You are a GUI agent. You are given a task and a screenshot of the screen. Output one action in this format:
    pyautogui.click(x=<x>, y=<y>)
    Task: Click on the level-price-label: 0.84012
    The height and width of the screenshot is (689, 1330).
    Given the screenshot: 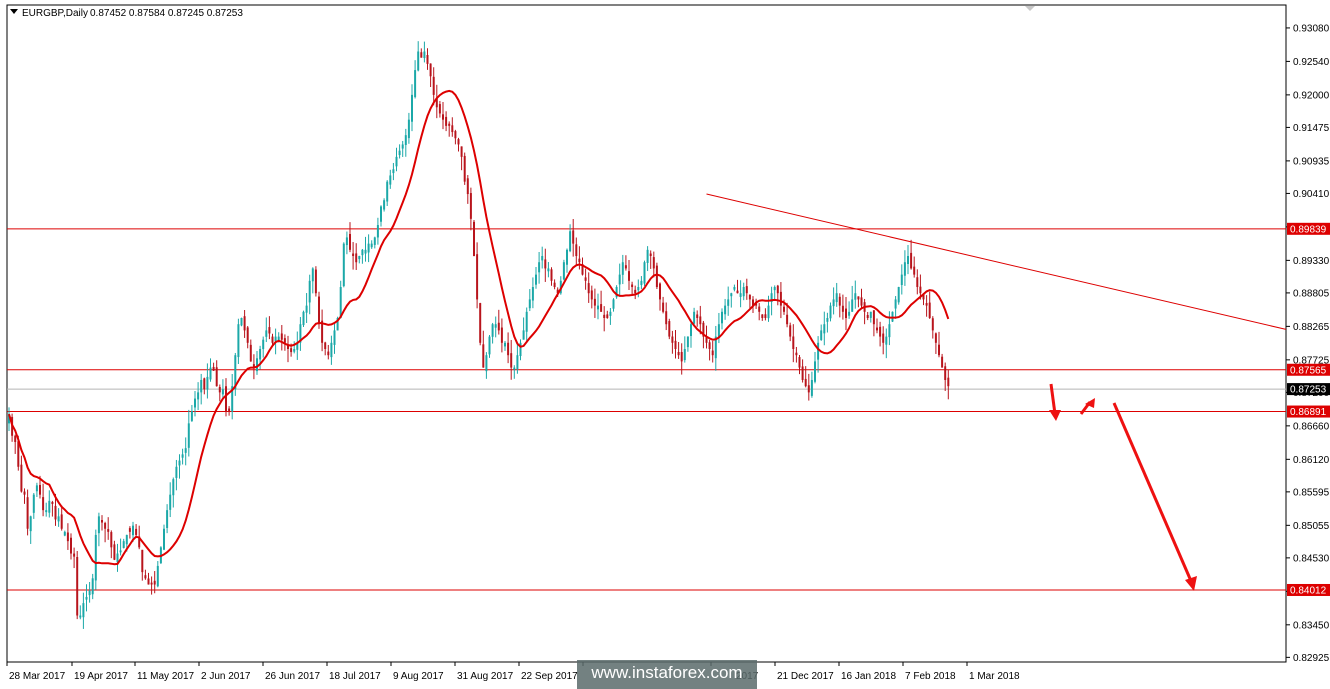 What is the action you would take?
    pyautogui.click(x=1308, y=590)
    